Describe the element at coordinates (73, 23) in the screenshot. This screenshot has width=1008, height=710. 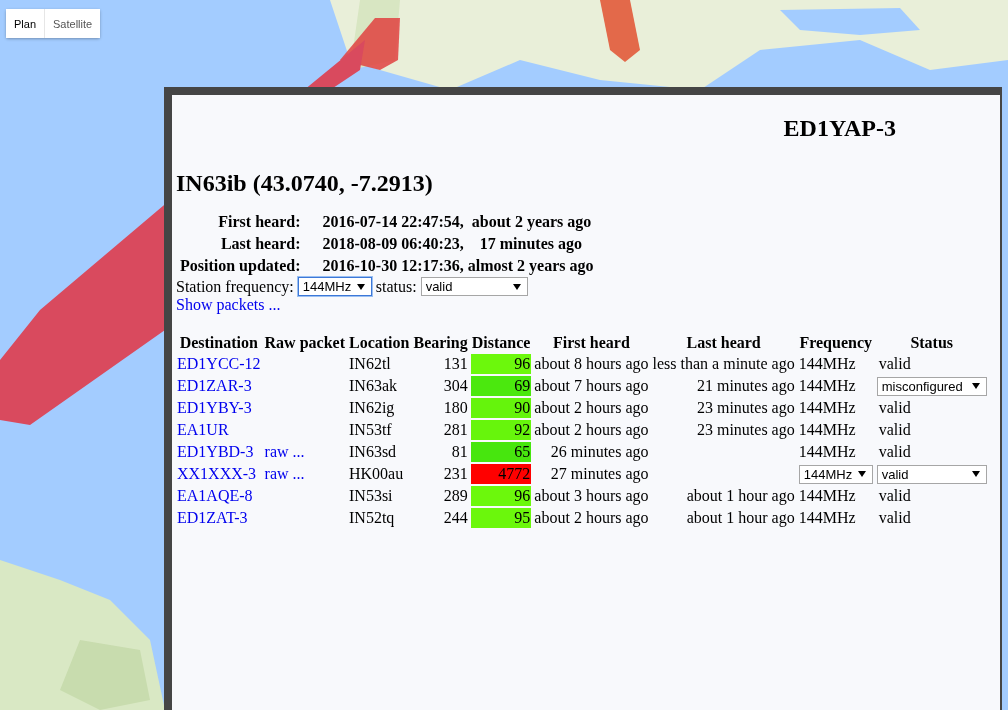
I see `map-type-button: Satellite` at that location.